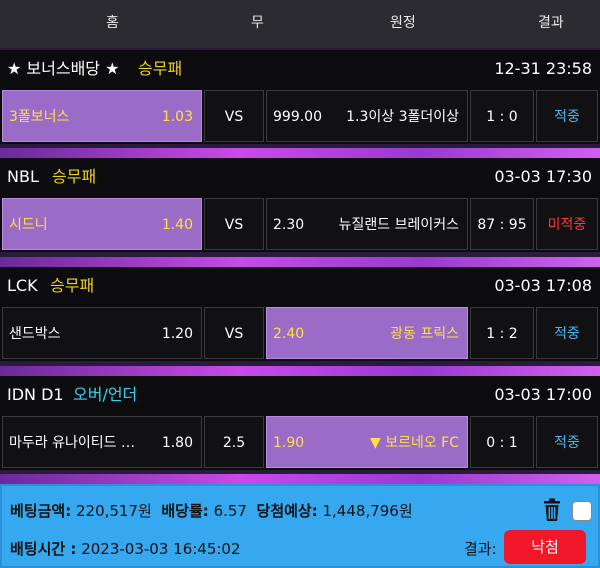 The height and width of the screenshot is (568, 600). I want to click on away-team: 1.3이상 3폴더이상, so click(402, 117).